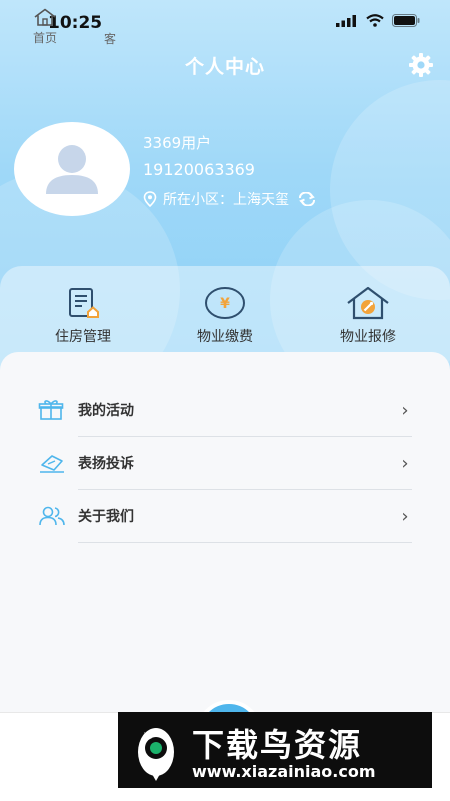  Describe the element at coordinates (177, 143) in the screenshot. I see `user-name: 3369用户` at that location.